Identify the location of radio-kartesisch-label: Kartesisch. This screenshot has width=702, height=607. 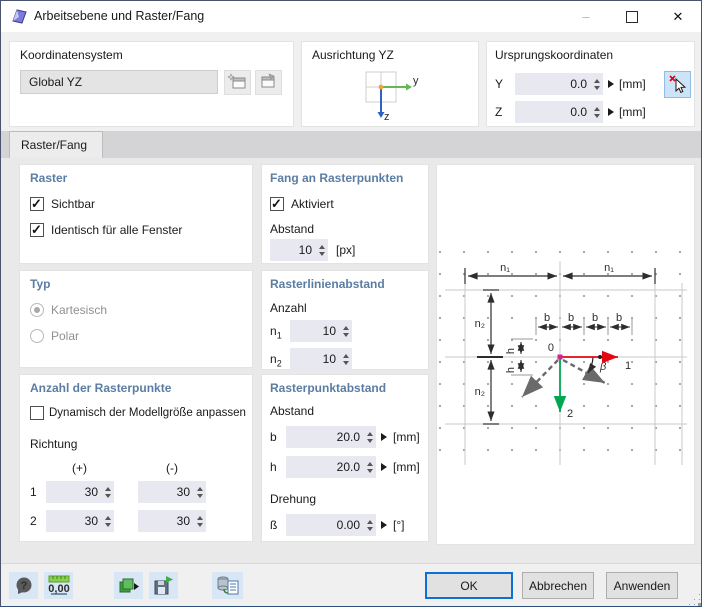
(79, 310).